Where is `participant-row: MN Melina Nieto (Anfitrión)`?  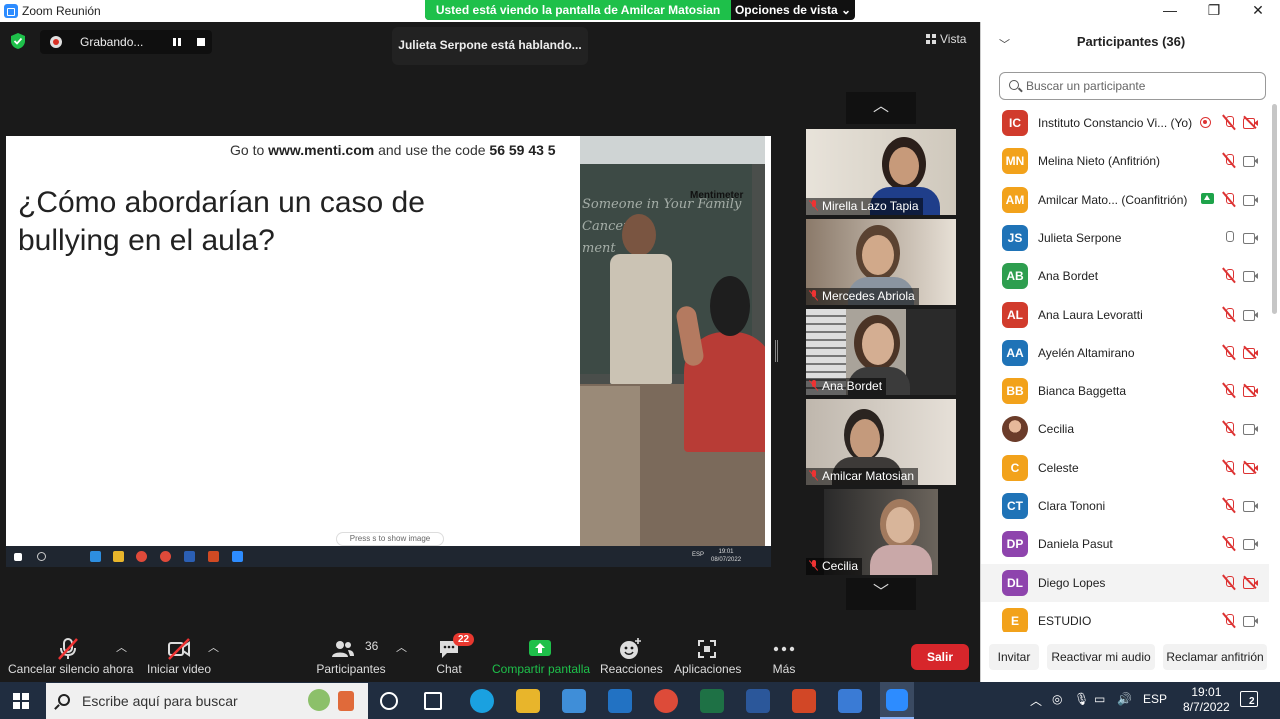
participant-row: MN Melina Nieto (Anfitrión) is located at coordinates (1125, 161).